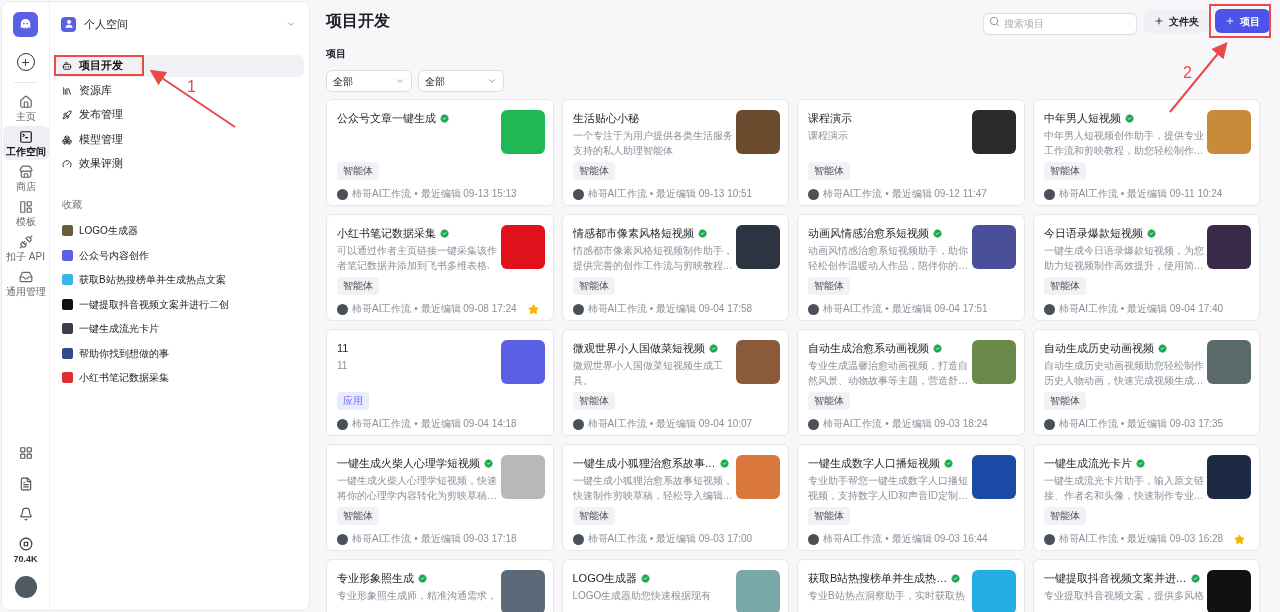 The width and height of the screenshot is (1280, 612). I want to click on card-meta: 柿哥AI工作流 • 最近编辑 09-12 11:47, so click(905, 194).